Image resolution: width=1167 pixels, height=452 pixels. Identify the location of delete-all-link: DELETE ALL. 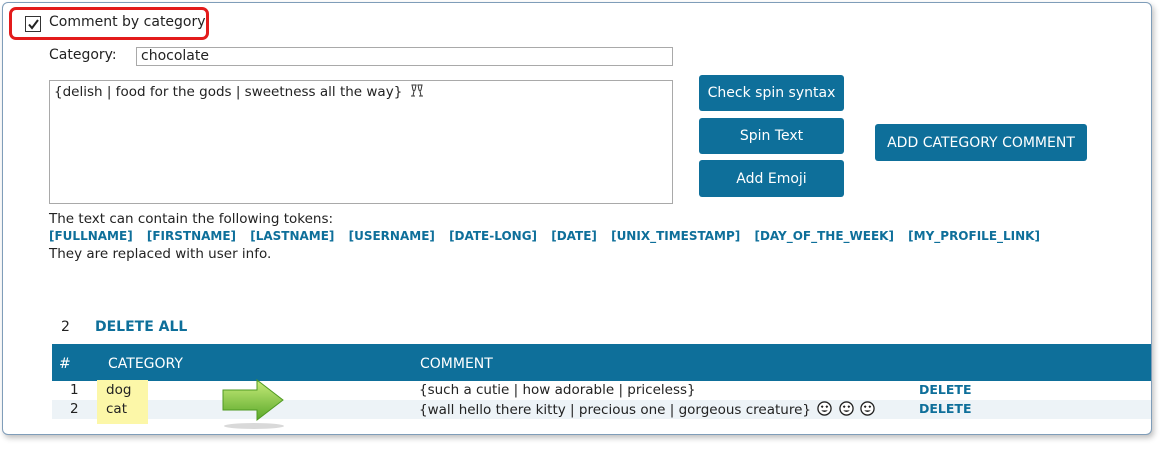
(141, 327).